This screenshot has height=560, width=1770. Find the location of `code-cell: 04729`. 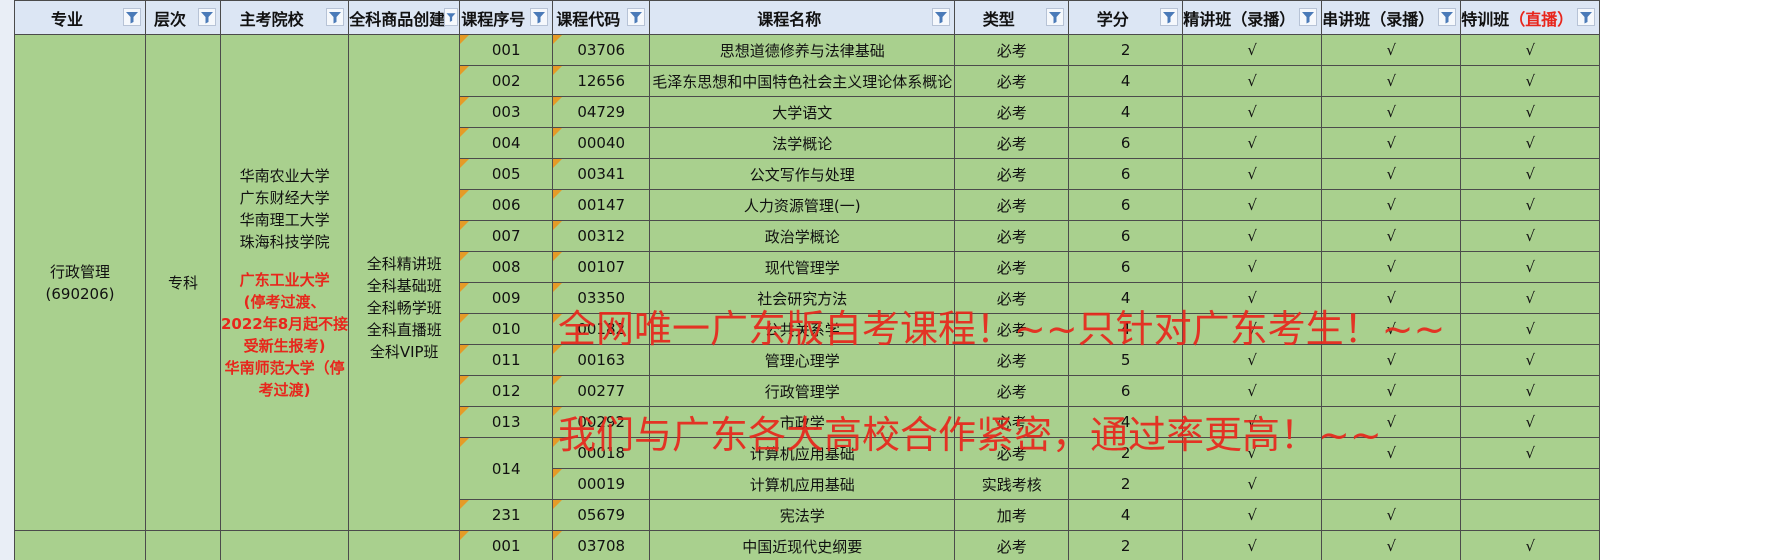

code-cell: 04729 is located at coordinates (601, 112).